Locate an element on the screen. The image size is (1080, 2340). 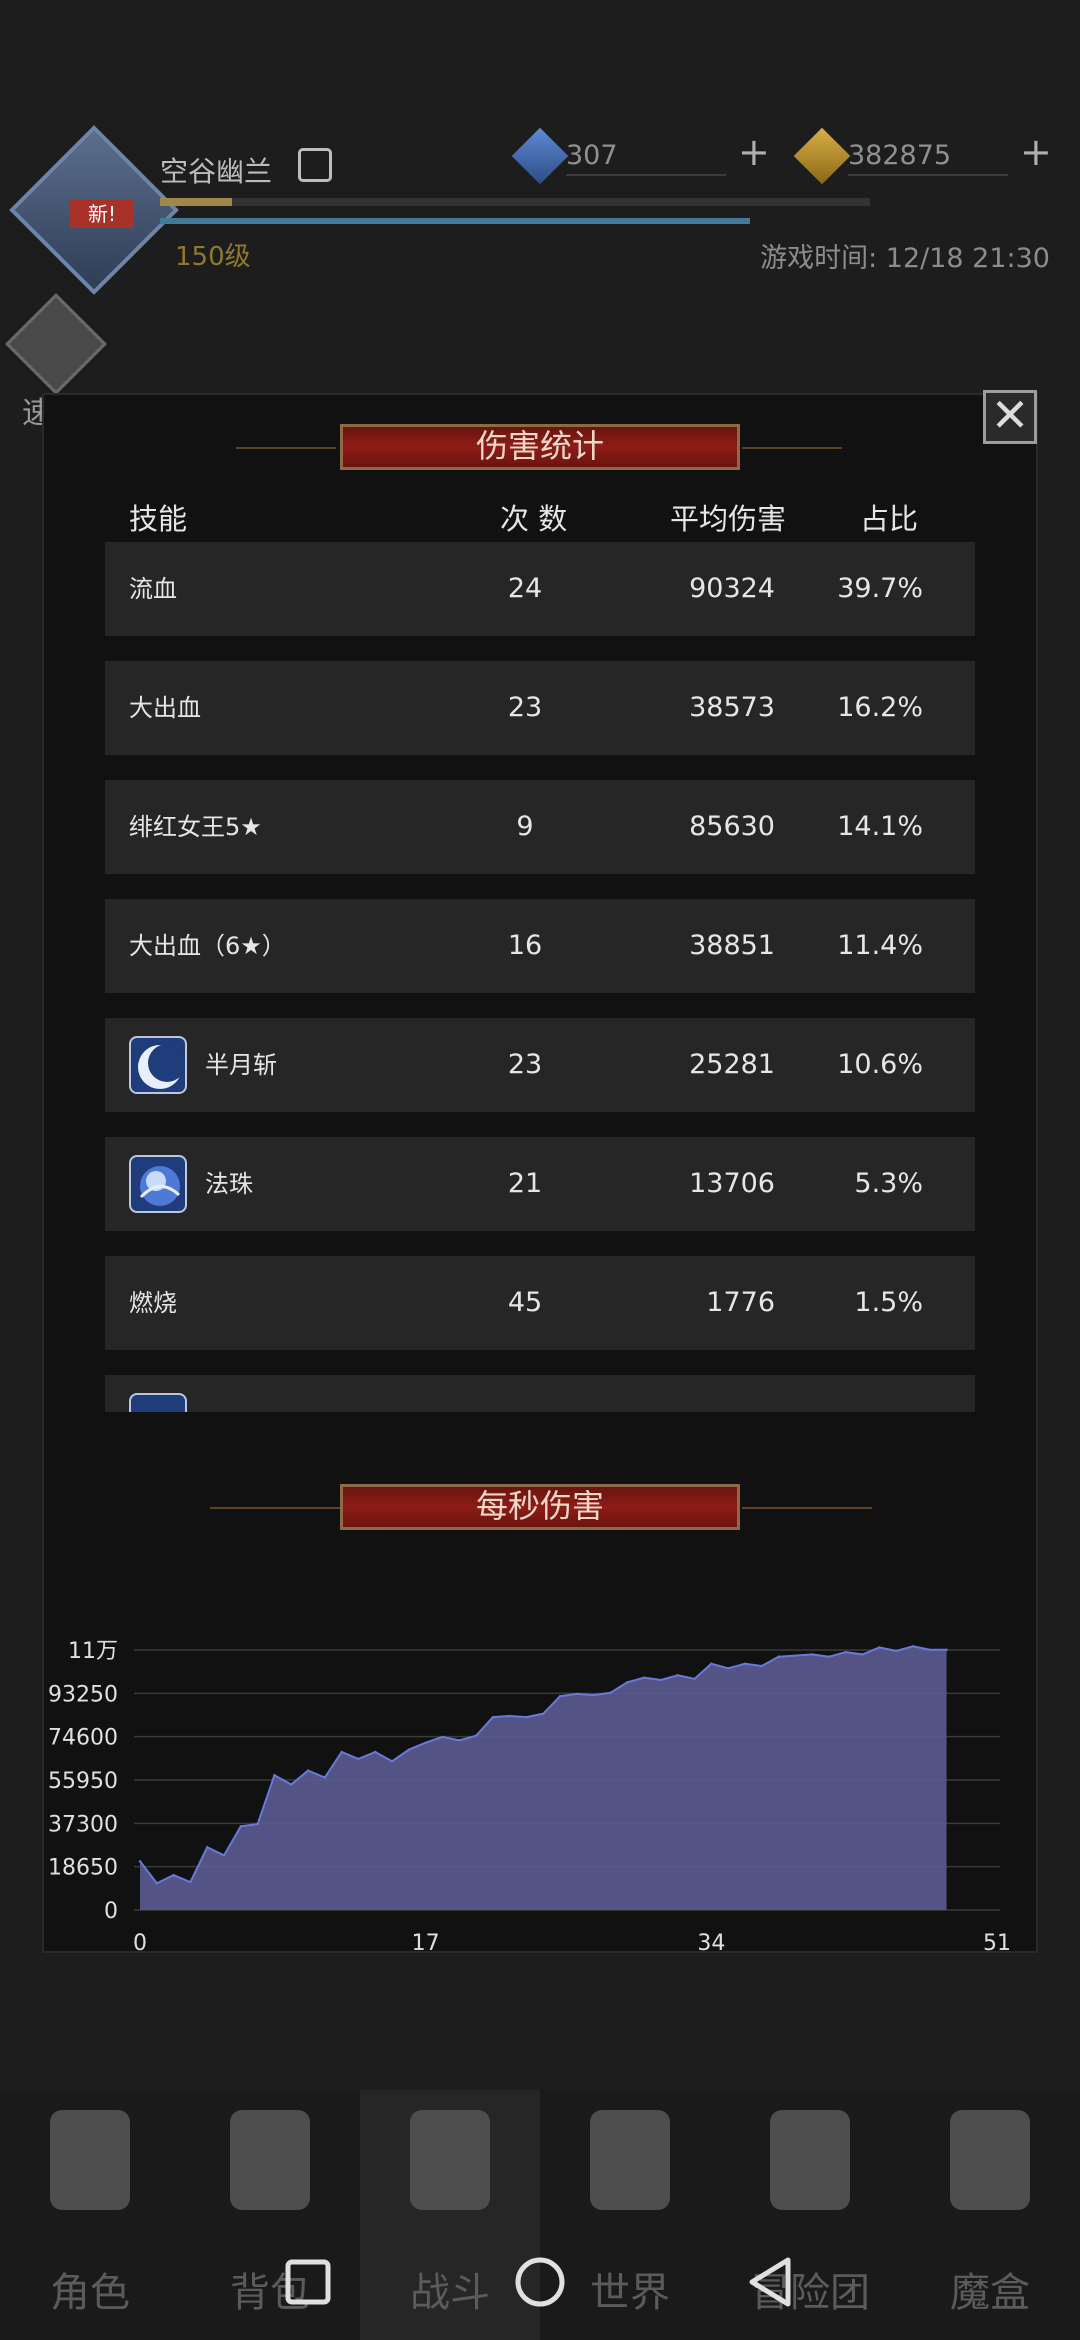
dps-divider-left is located at coordinates (275, 1508).